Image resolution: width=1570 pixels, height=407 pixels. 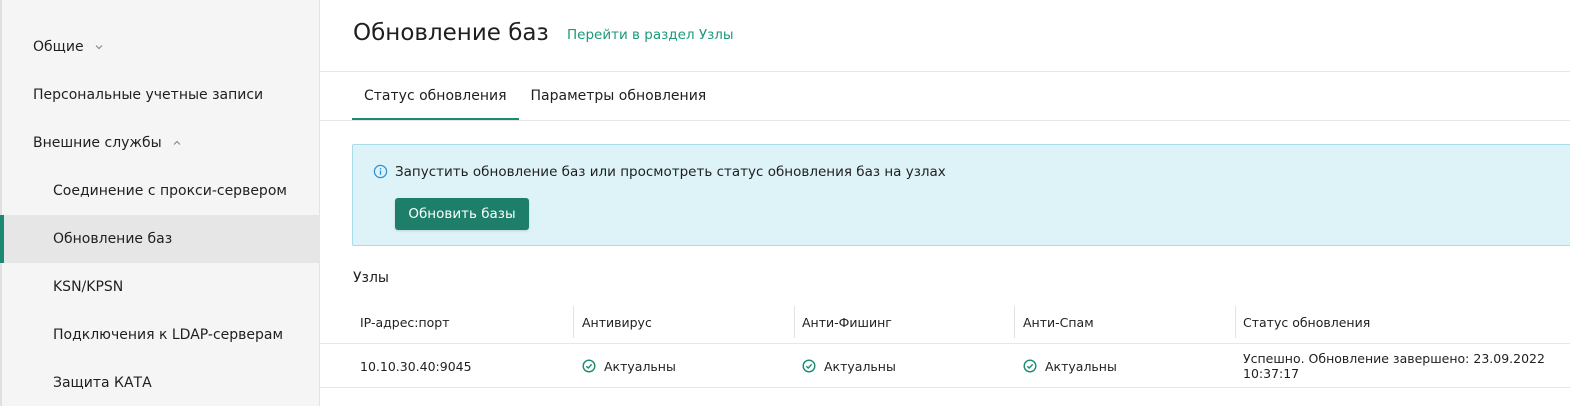 I want to click on tab-update-settings: Параметры обновления, so click(x=619, y=96).